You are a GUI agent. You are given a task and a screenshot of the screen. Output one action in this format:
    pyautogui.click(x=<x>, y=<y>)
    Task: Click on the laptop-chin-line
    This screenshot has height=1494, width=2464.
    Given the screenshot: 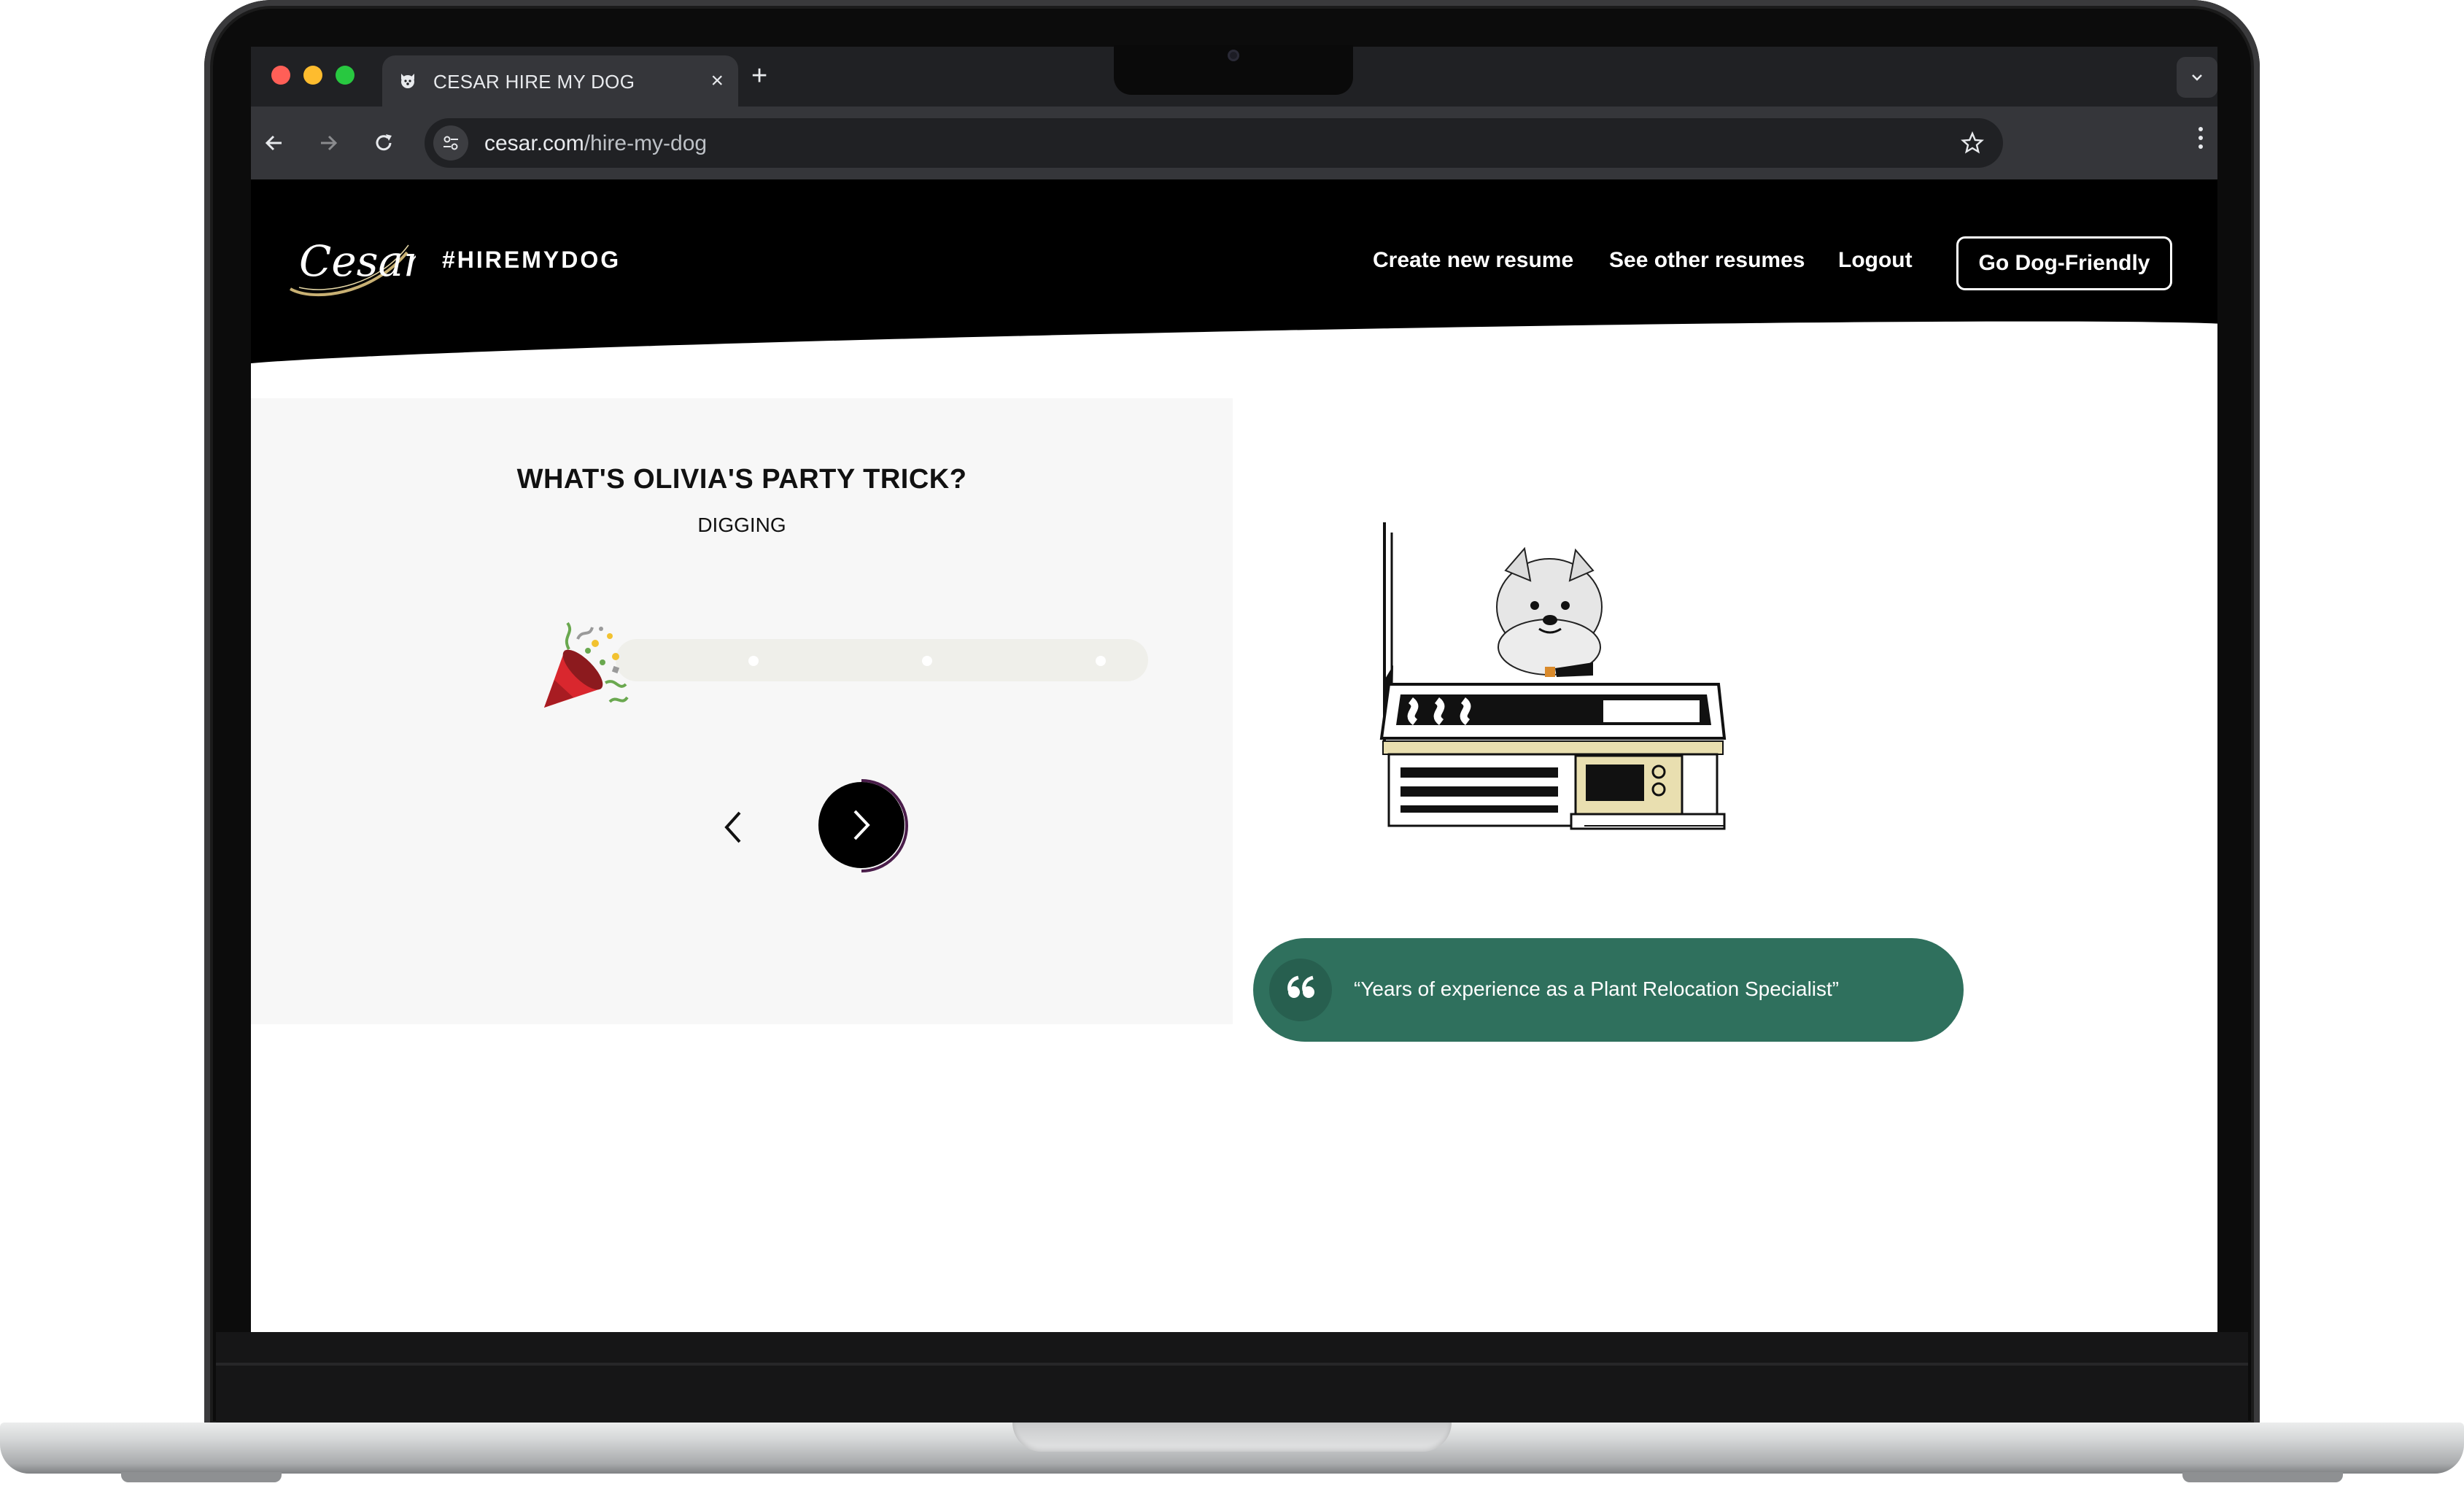 What is the action you would take?
    pyautogui.click(x=1232, y=1364)
    